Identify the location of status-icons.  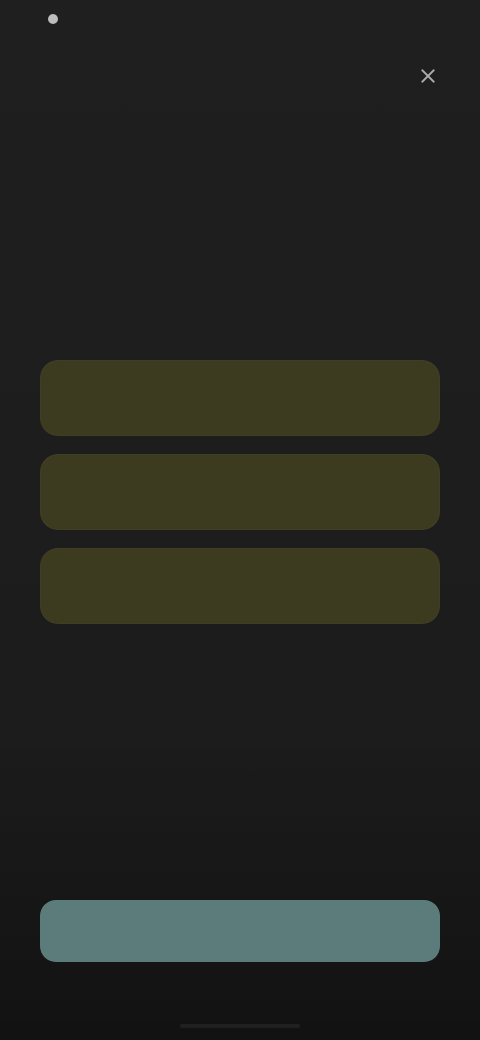
(53, 19).